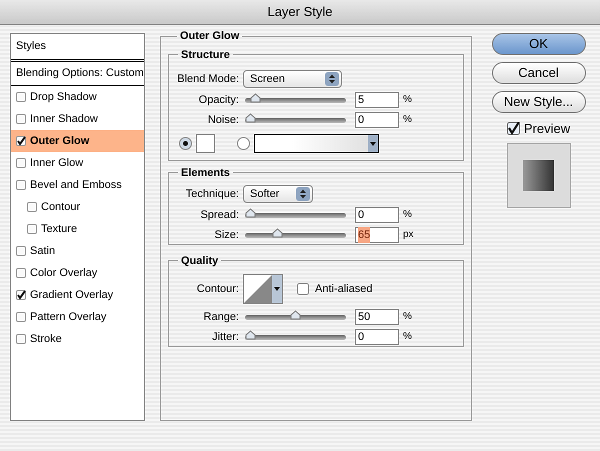 The height and width of the screenshot is (451, 600). What do you see at coordinates (68, 317) in the screenshot?
I see `item-label: Pattern Overlay` at bounding box center [68, 317].